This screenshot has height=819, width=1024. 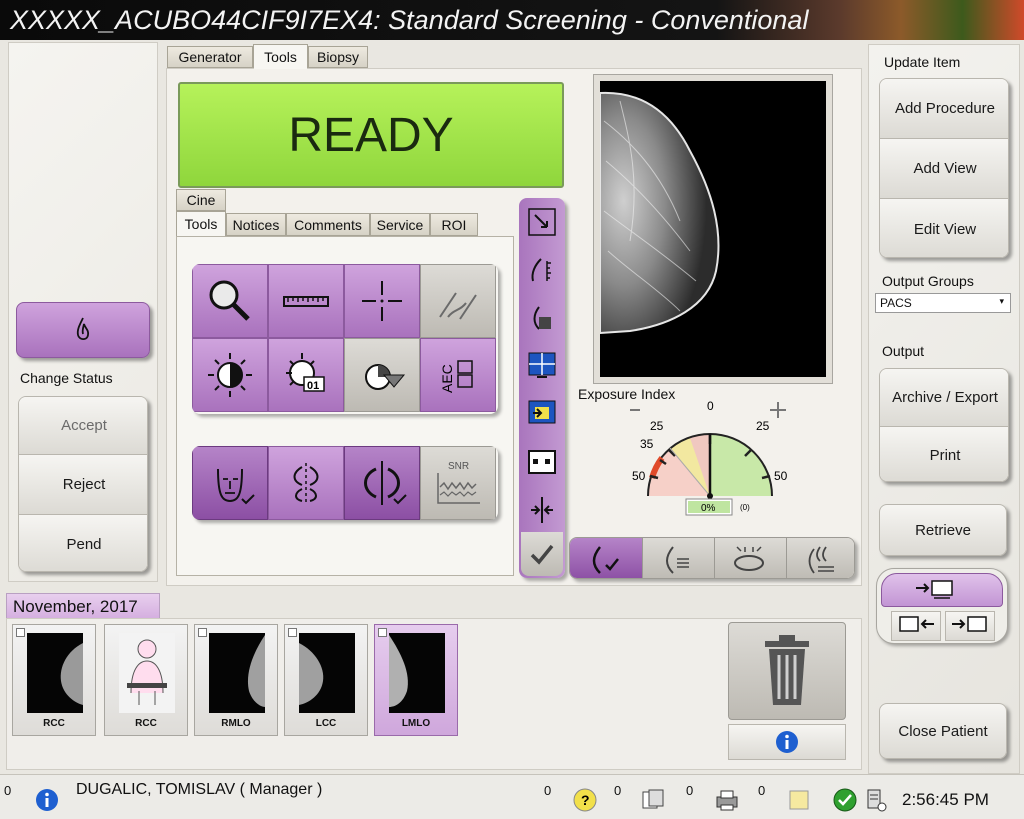 I want to click on magnifier-icon, so click(x=229, y=300).